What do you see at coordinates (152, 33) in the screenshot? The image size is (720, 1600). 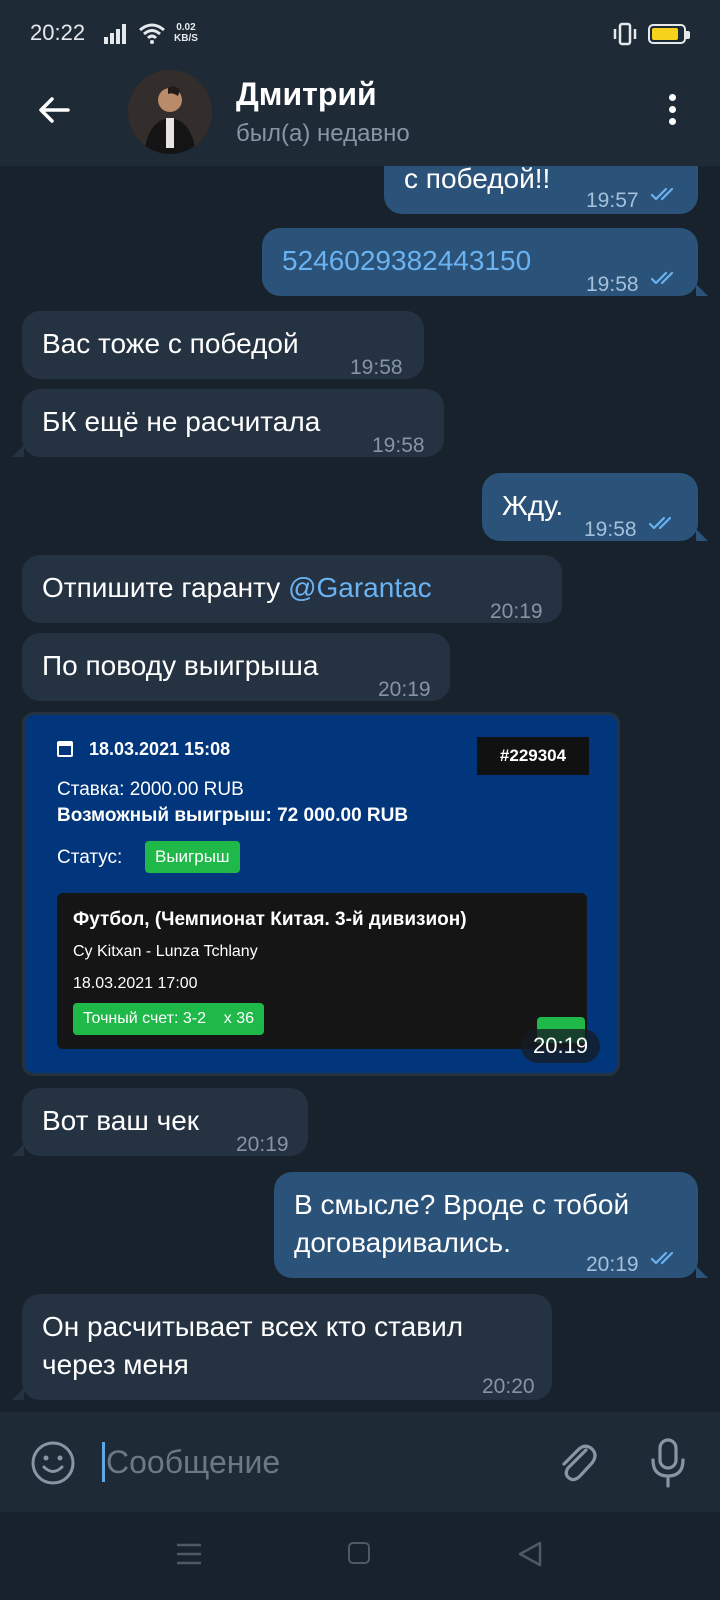 I see `wifi-icon` at bounding box center [152, 33].